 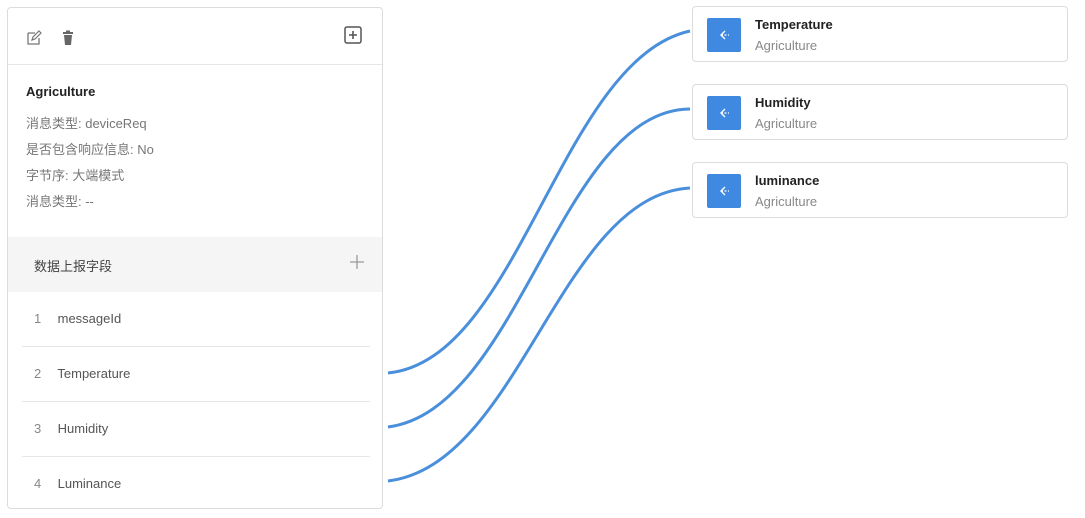 I want to click on field-number: 3, so click(x=38, y=428).